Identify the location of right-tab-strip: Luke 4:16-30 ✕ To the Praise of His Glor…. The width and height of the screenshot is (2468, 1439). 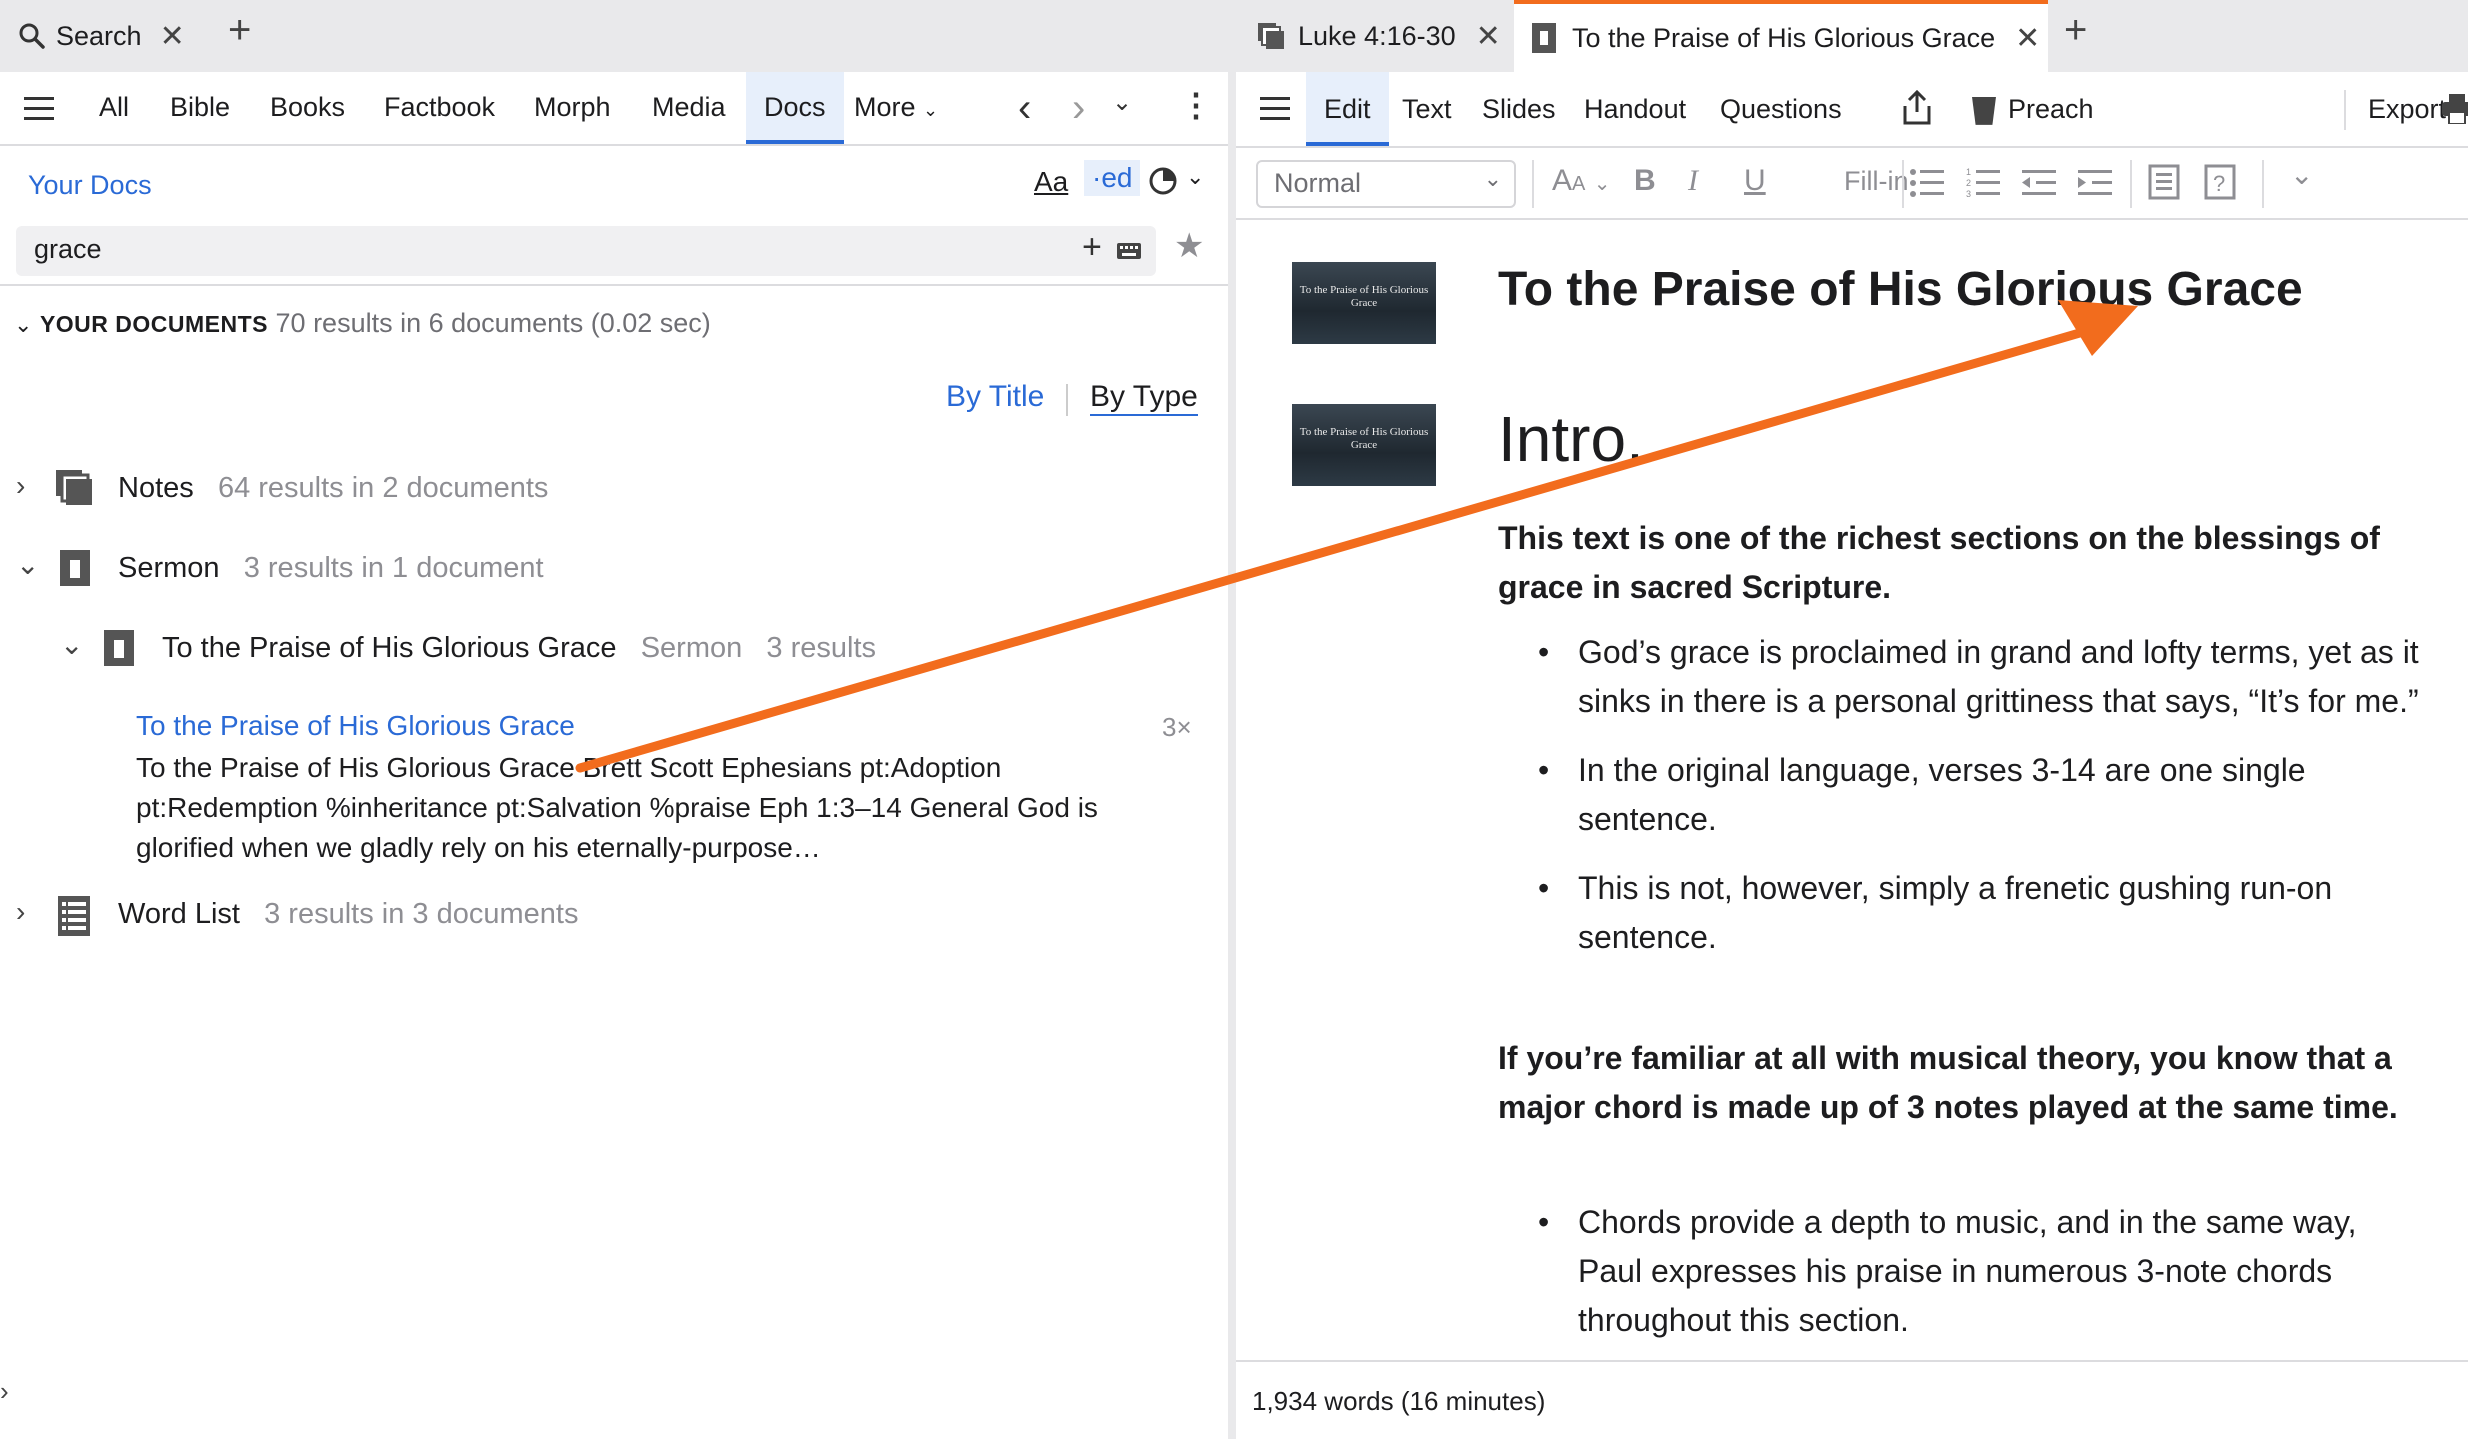
(1852, 36).